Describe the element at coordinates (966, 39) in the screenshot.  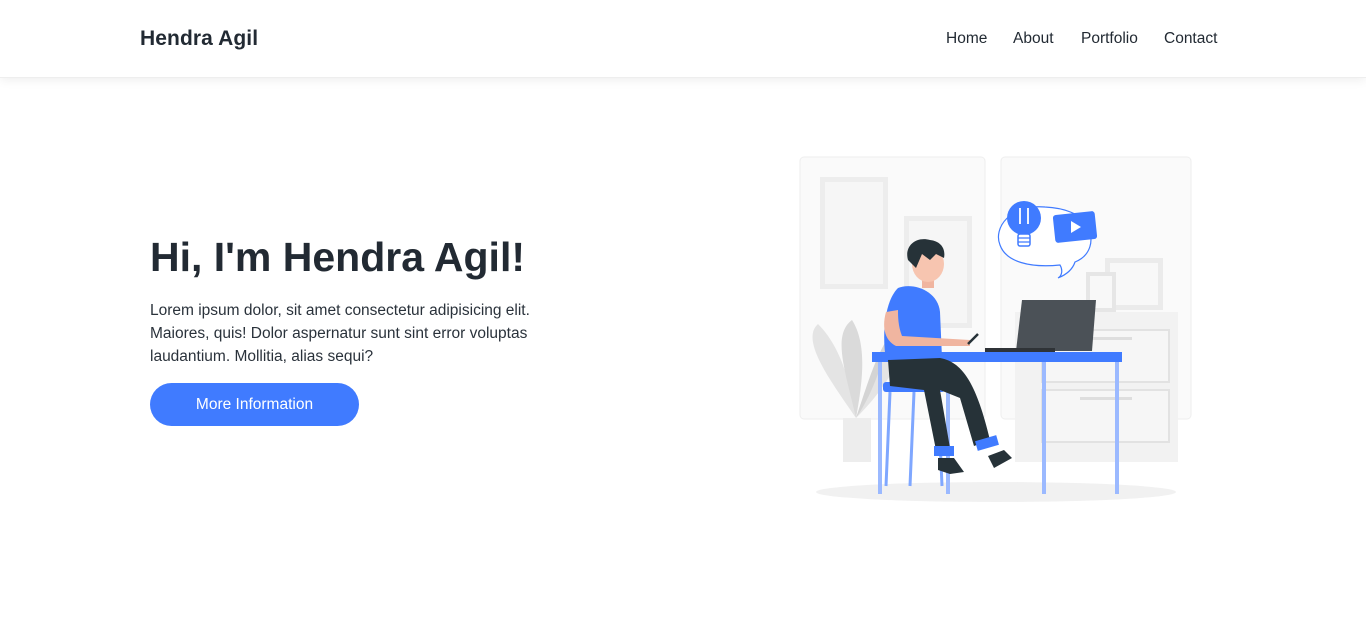
I see `nav-link-home: Home` at that location.